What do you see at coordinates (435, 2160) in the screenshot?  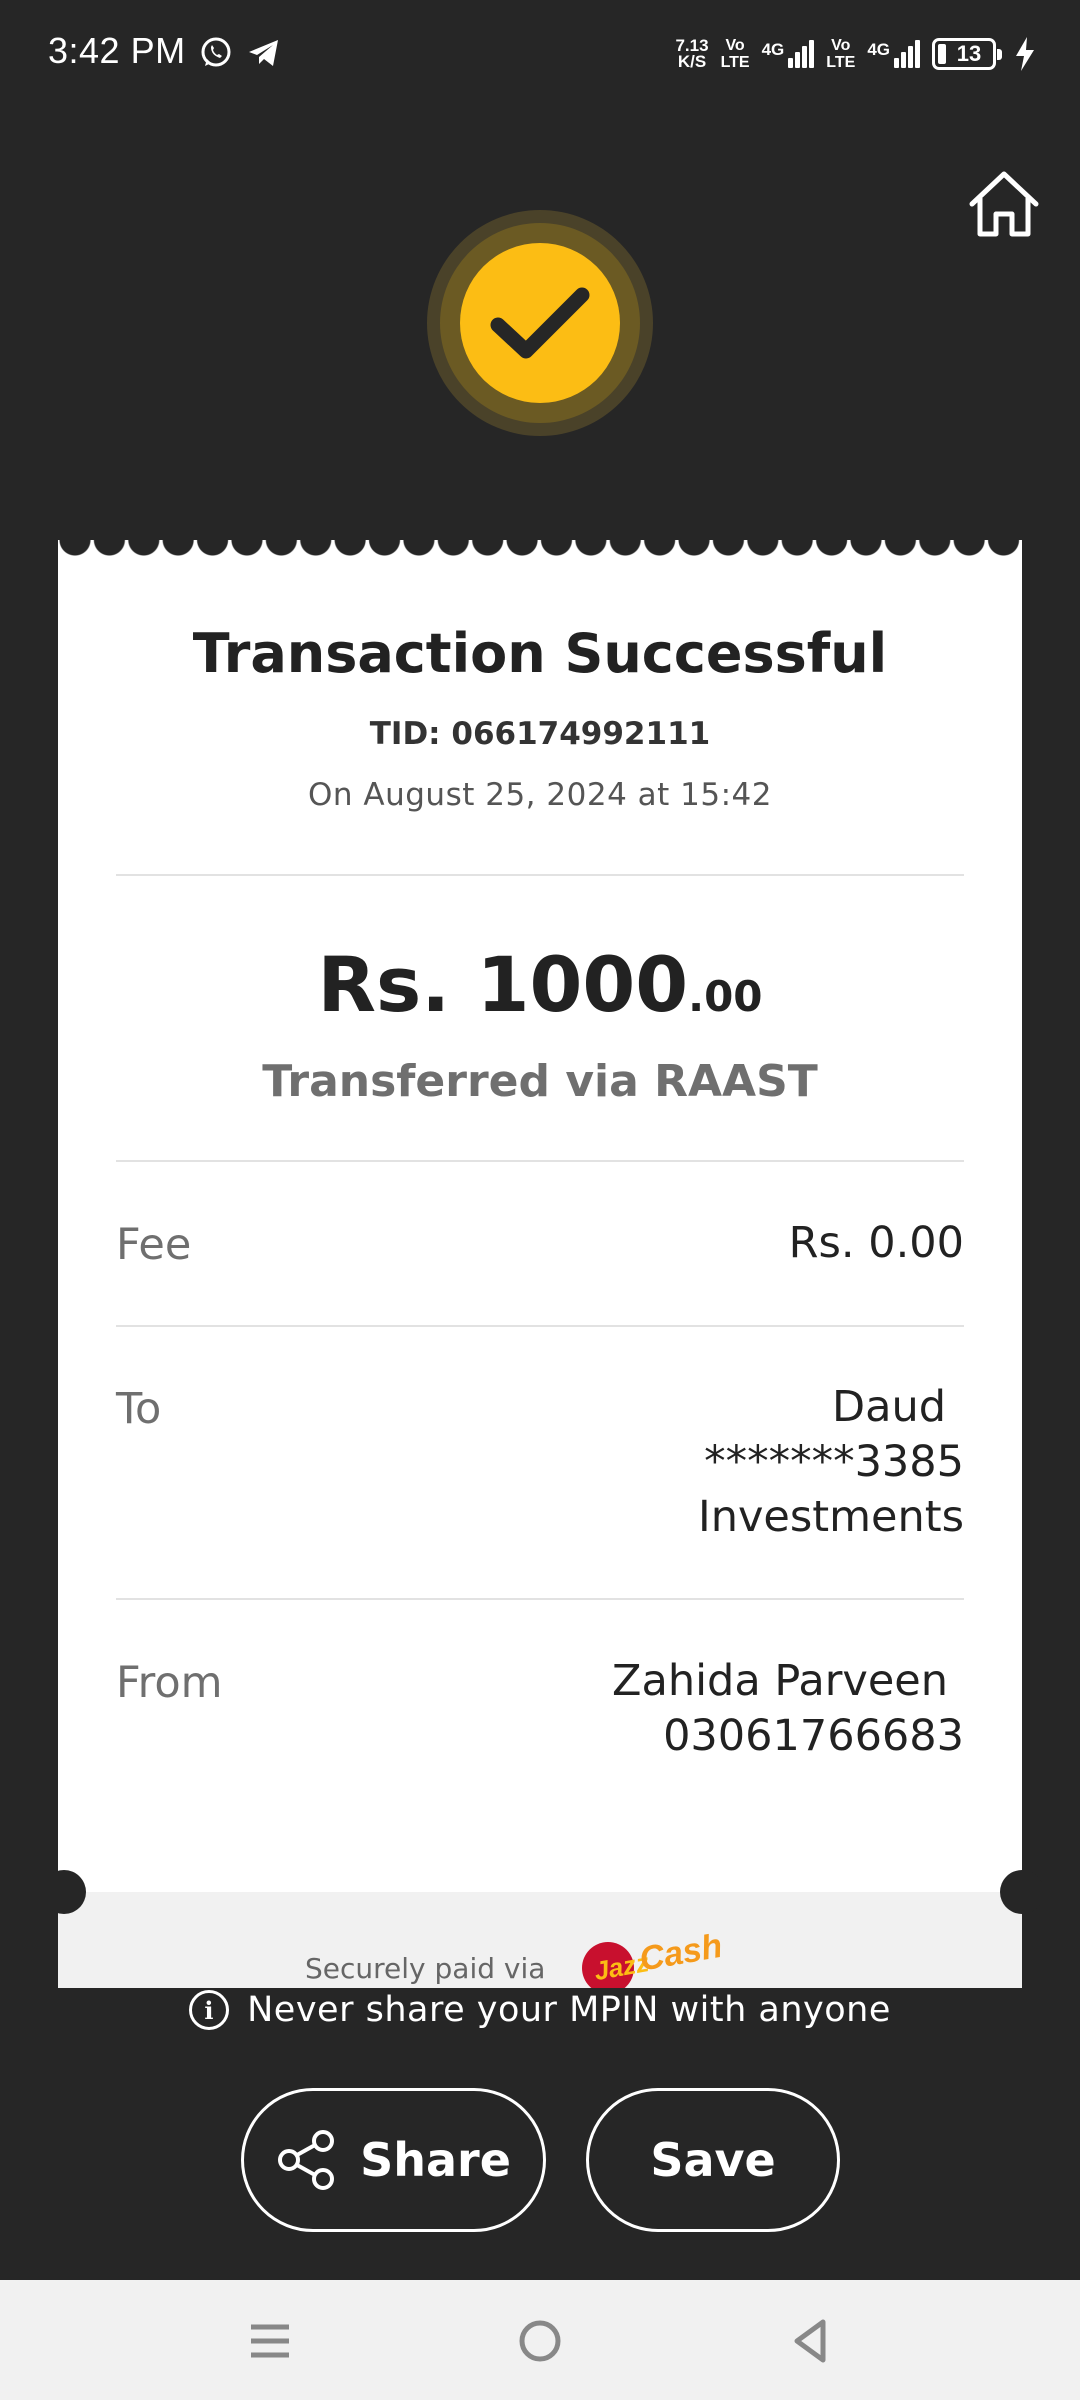 I see `share-label: Share` at bounding box center [435, 2160].